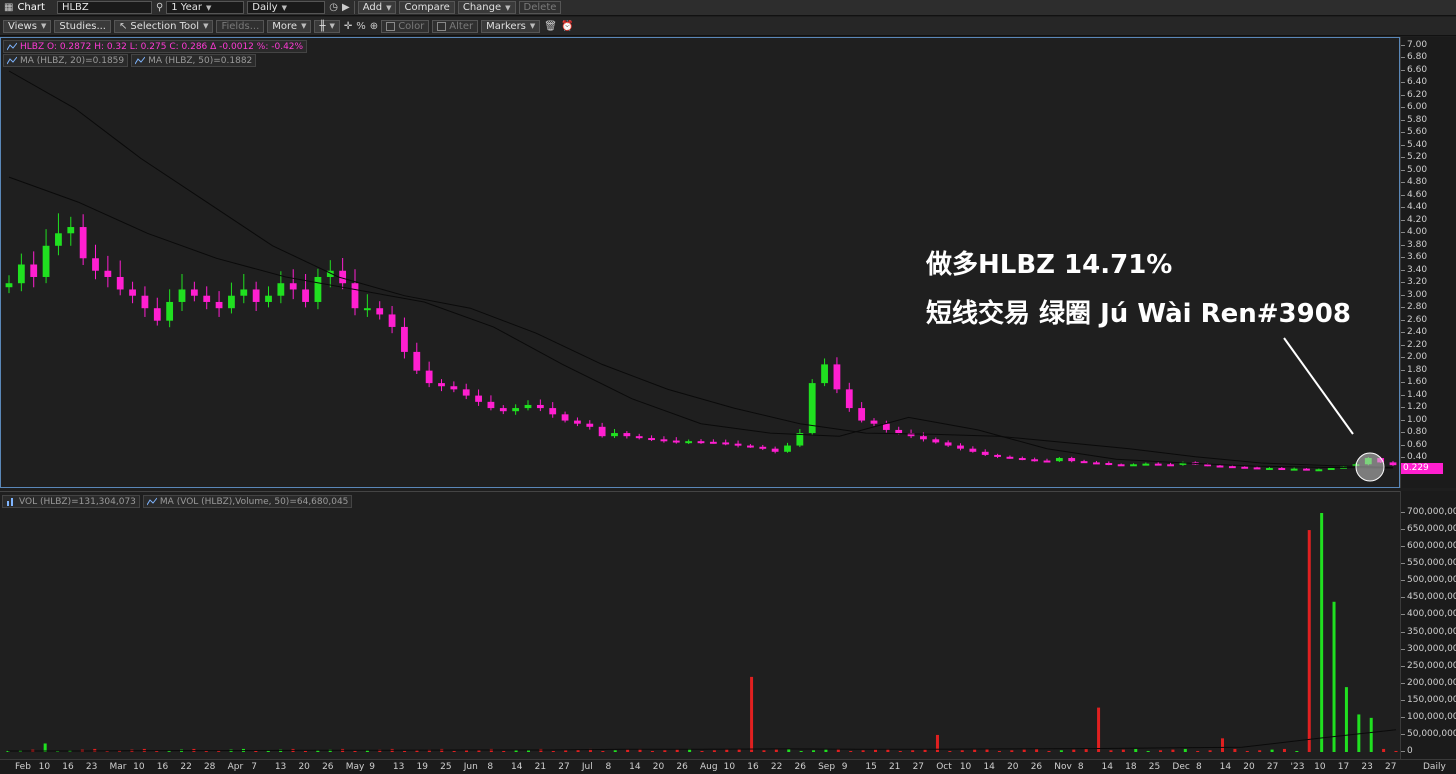 The height and width of the screenshot is (774, 1456). I want to click on interval-select: Daily ▼, so click(286, 7).